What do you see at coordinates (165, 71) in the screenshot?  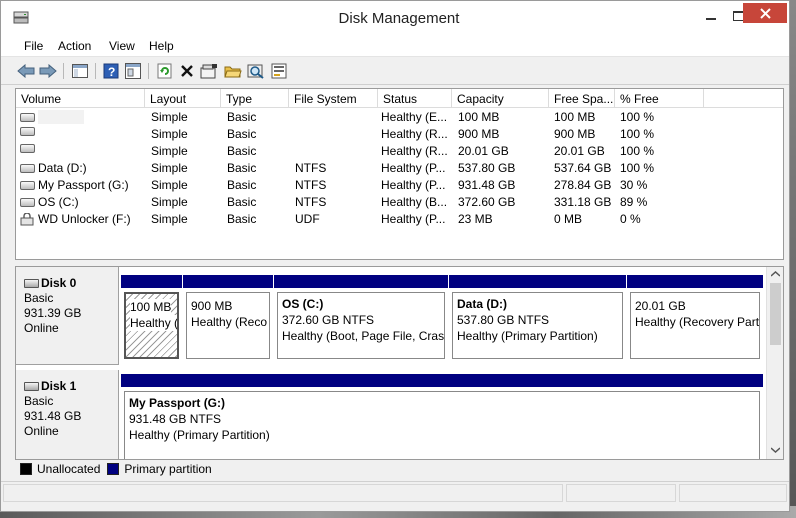 I see `refresh-icon` at bounding box center [165, 71].